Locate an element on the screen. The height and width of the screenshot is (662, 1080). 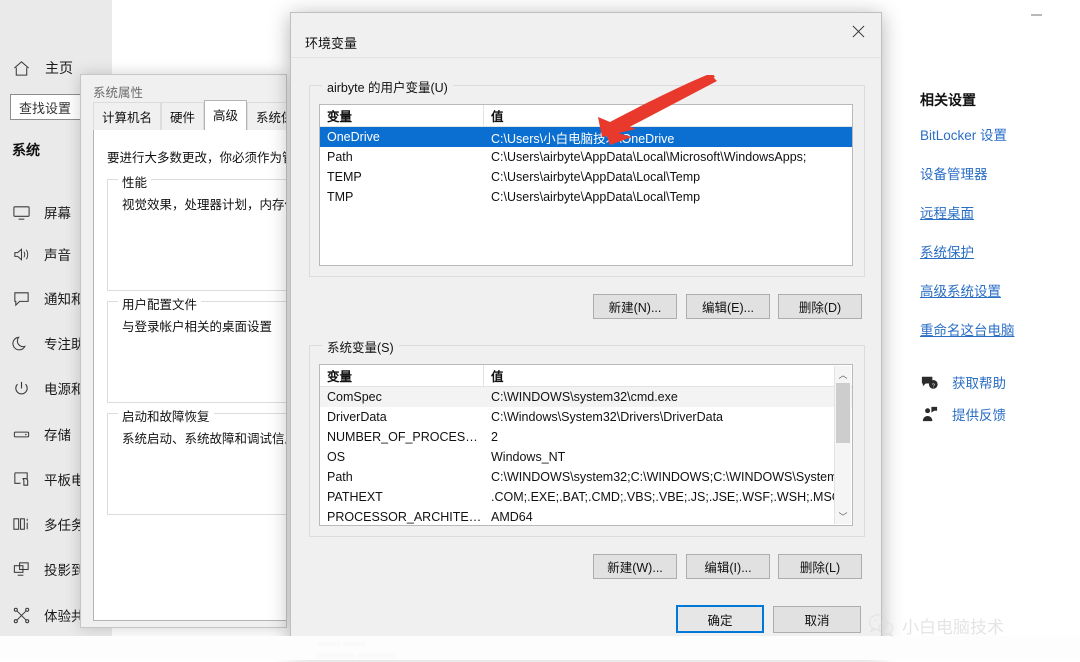
table-row: ComSpec C:\WINDOWS\system32\cmd.exe is located at coordinates (586, 397).